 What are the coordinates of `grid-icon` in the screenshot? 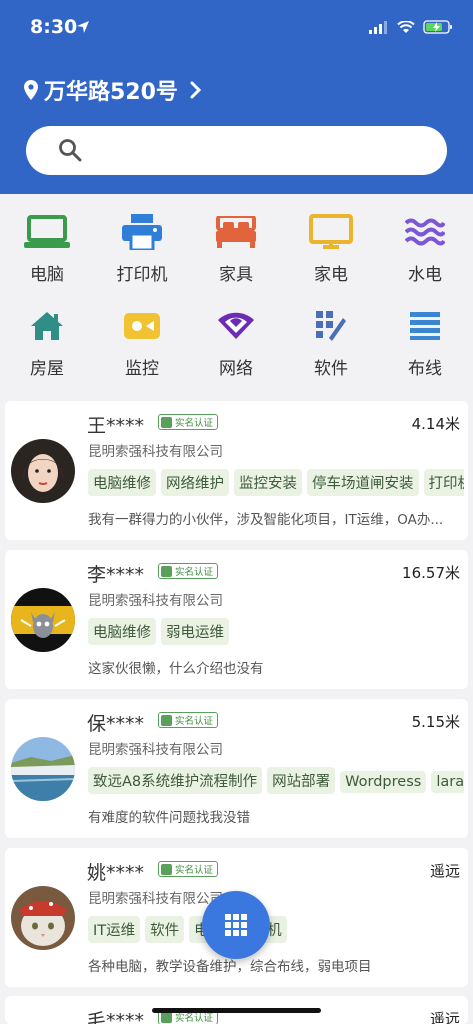 It's located at (236, 925).